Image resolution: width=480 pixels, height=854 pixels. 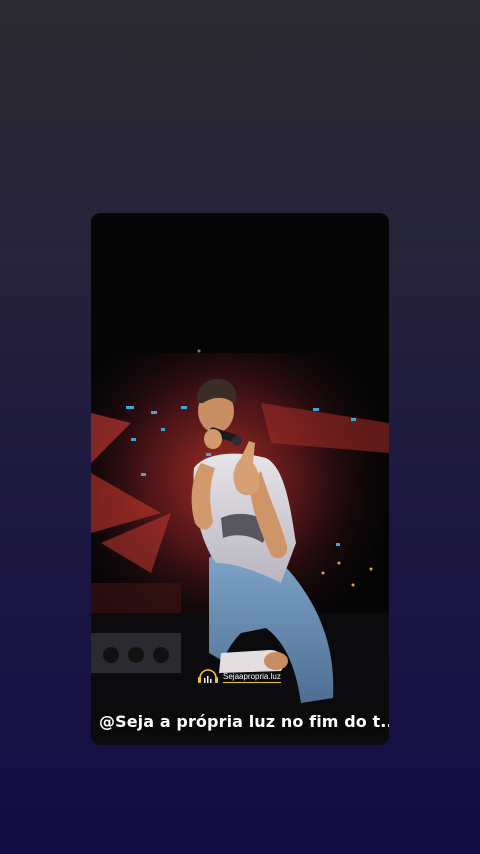 I want to click on watermark: Sejaapropria.luz, so click(x=239, y=677).